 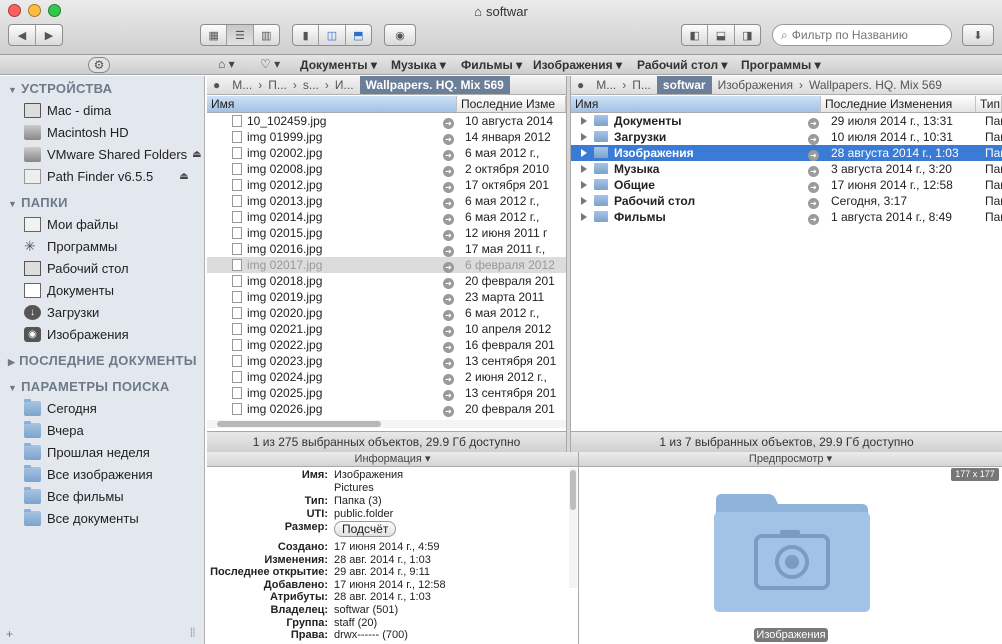 What do you see at coordinates (332, 104) in the screenshot?
I see `column-header-name: Имя` at bounding box center [332, 104].